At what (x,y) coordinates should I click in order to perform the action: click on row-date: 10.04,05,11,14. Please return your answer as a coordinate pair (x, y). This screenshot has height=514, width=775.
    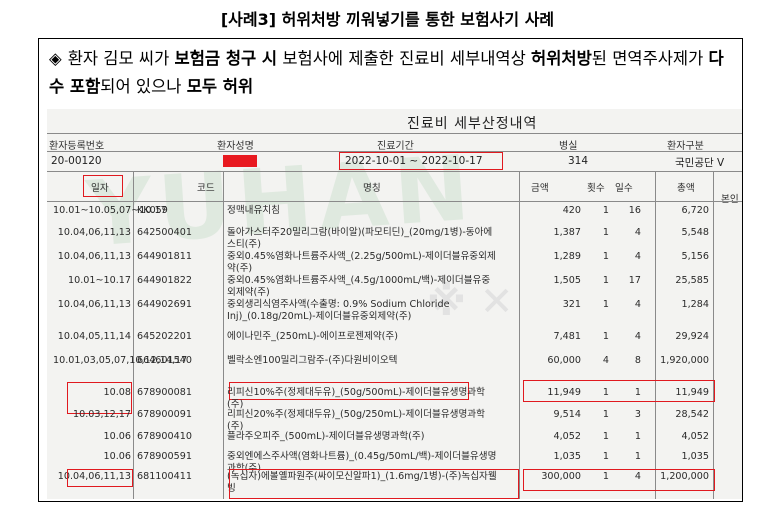
    Looking at the image, I should click on (94, 336).